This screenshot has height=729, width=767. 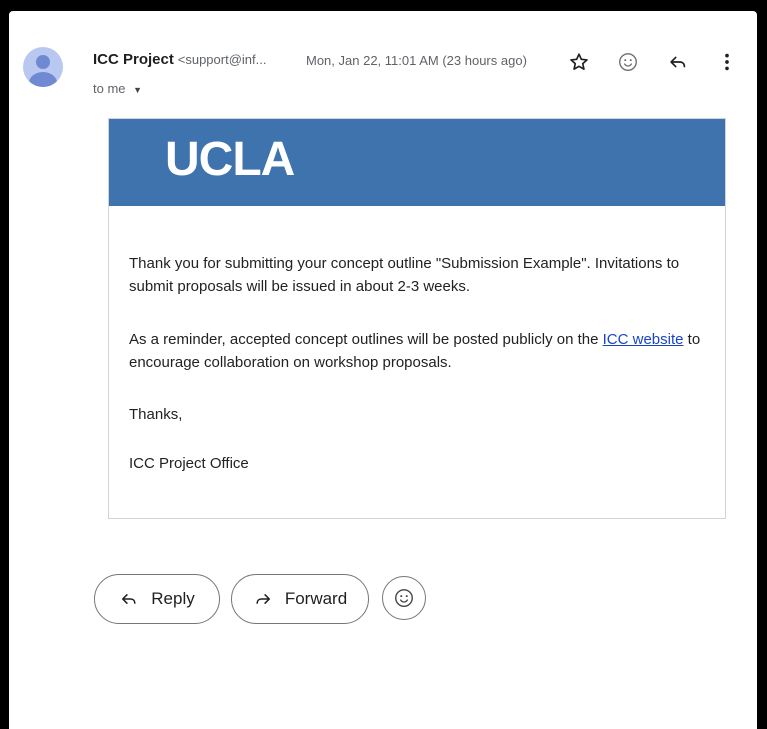 I want to click on reply-button: Reply, so click(x=157, y=599).